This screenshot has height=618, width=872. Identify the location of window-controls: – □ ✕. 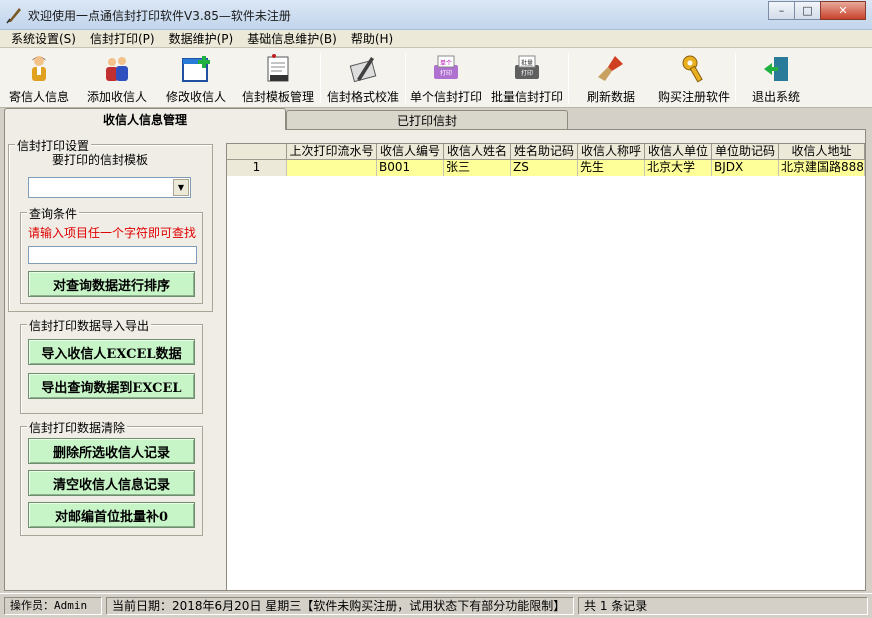
(817, 10).